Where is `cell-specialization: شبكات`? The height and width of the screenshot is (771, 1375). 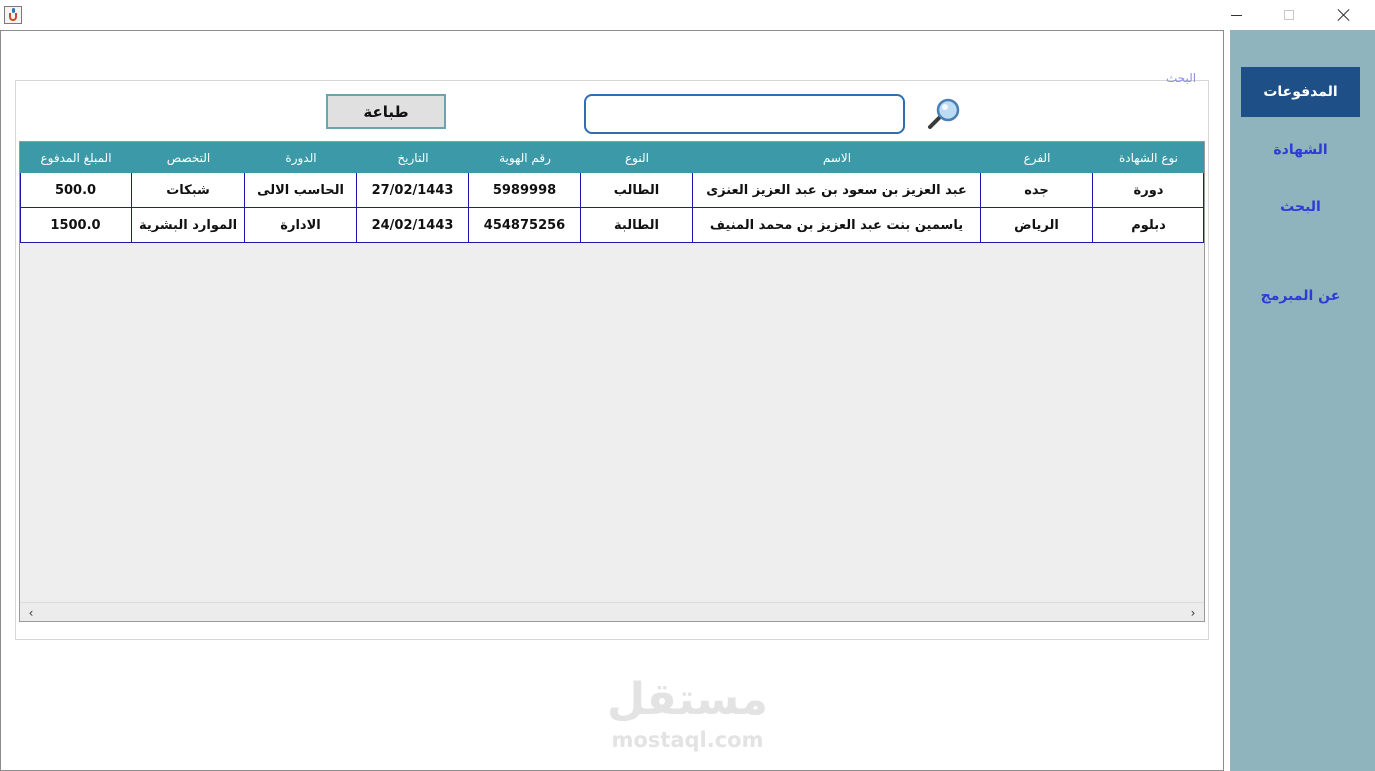 cell-specialization: شبكات is located at coordinates (188, 190).